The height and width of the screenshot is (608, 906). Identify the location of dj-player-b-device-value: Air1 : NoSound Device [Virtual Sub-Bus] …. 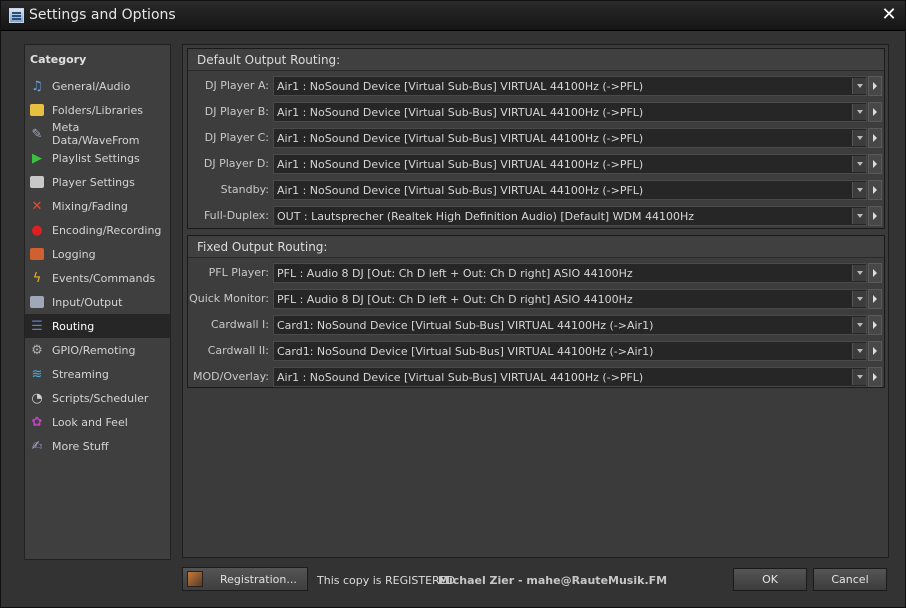
(460, 112).